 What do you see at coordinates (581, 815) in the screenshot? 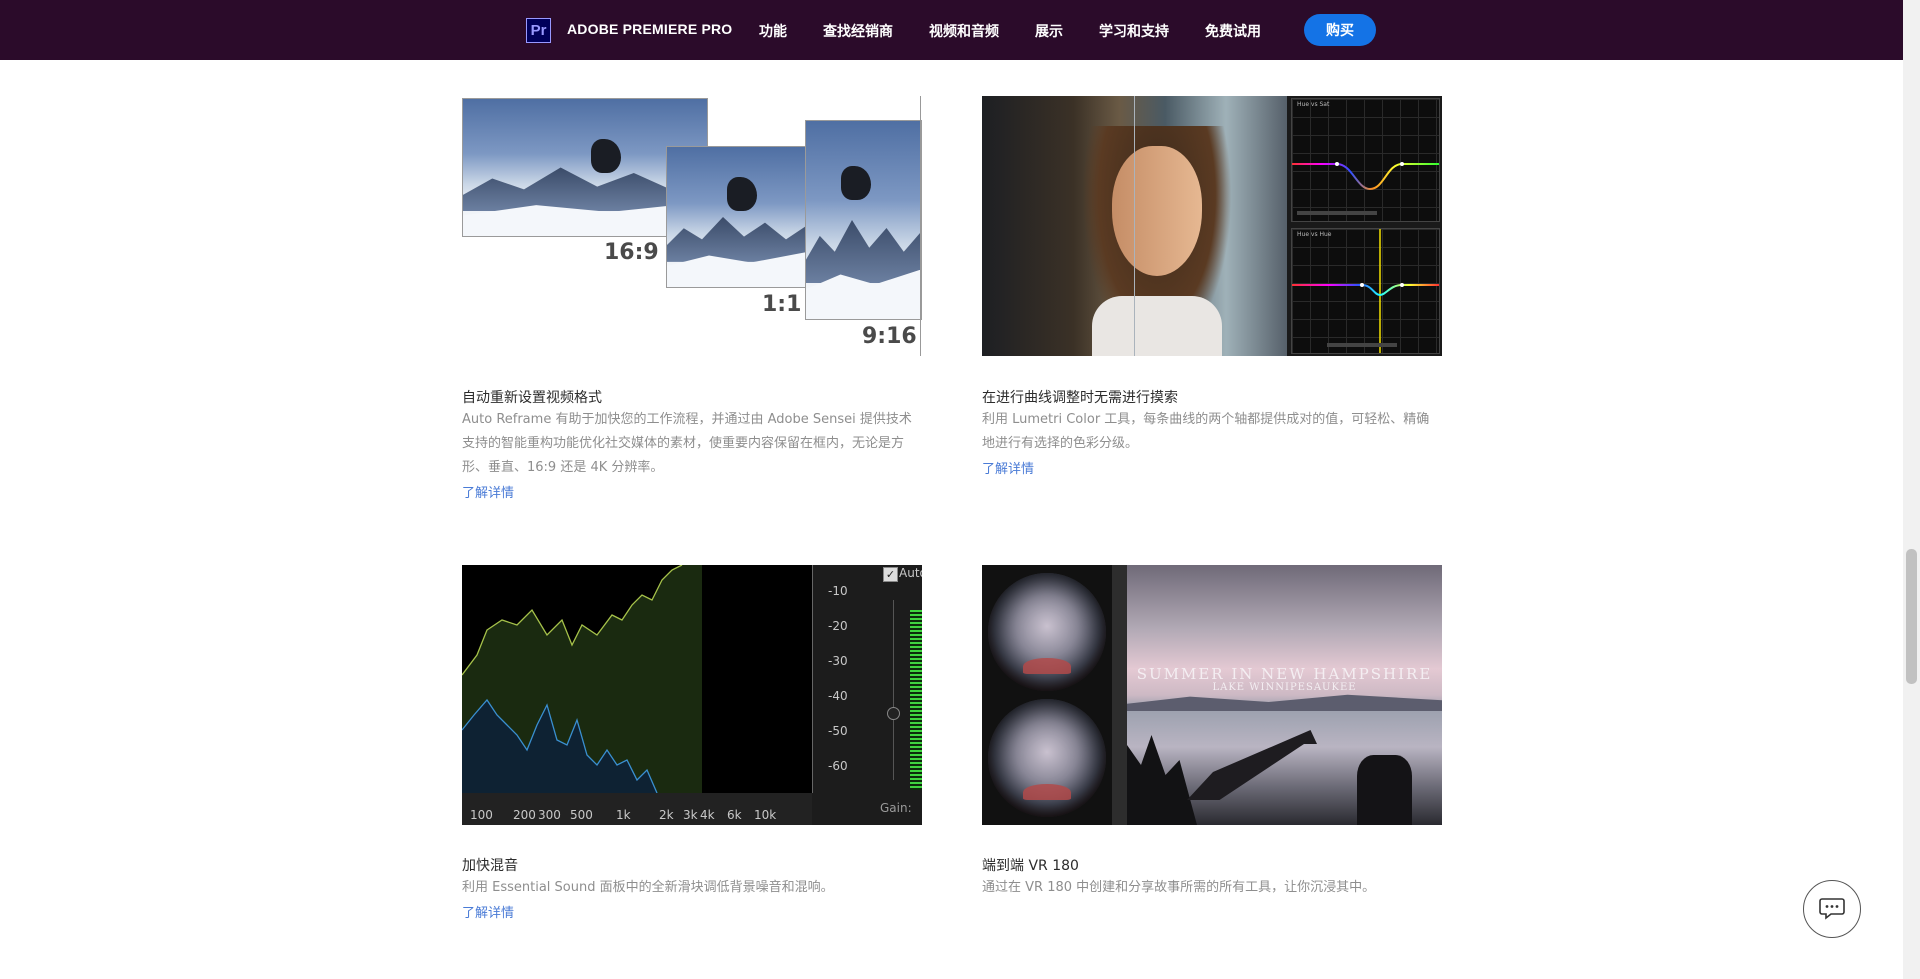
I see `freq-label: 500` at bounding box center [581, 815].